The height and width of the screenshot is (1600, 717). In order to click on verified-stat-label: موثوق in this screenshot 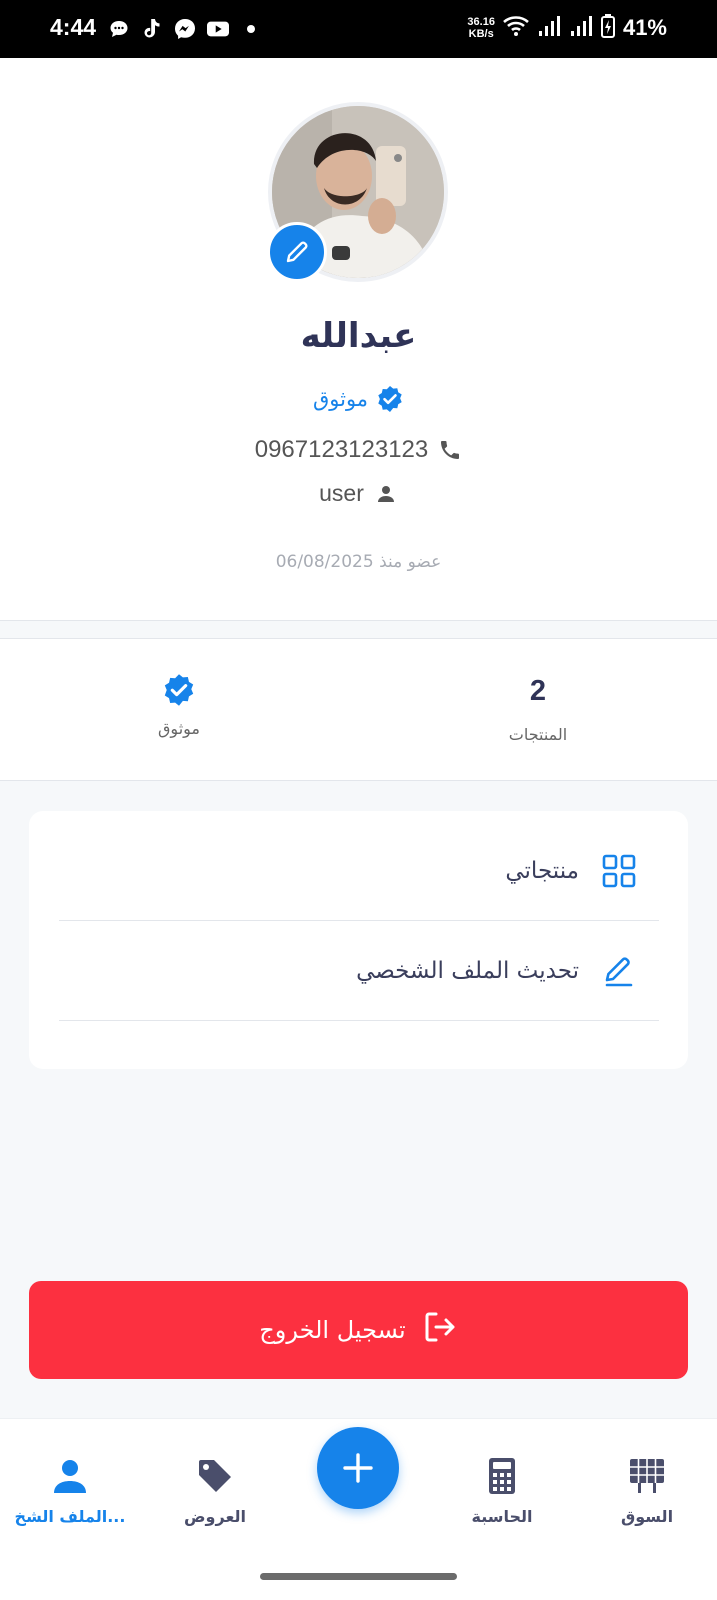, I will do `click(179, 728)`.